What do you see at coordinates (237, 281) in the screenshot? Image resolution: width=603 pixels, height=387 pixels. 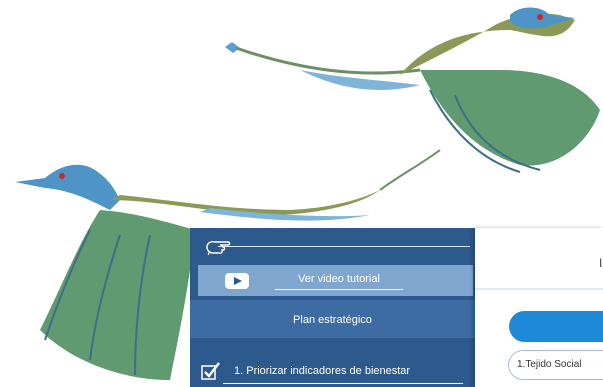 I see `youtube-play-icon` at bounding box center [237, 281].